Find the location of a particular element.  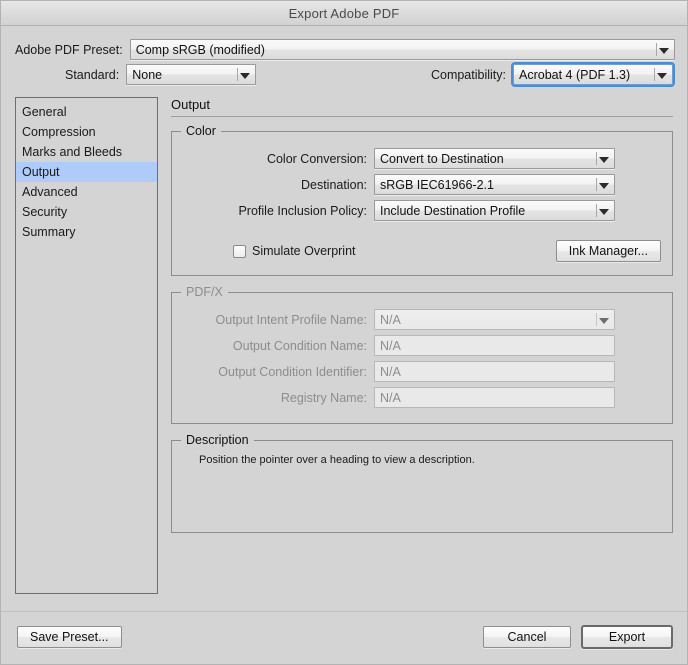

output-intent-profile-name-label: Output Intent Profile Name: is located at coordinates (291, 319).